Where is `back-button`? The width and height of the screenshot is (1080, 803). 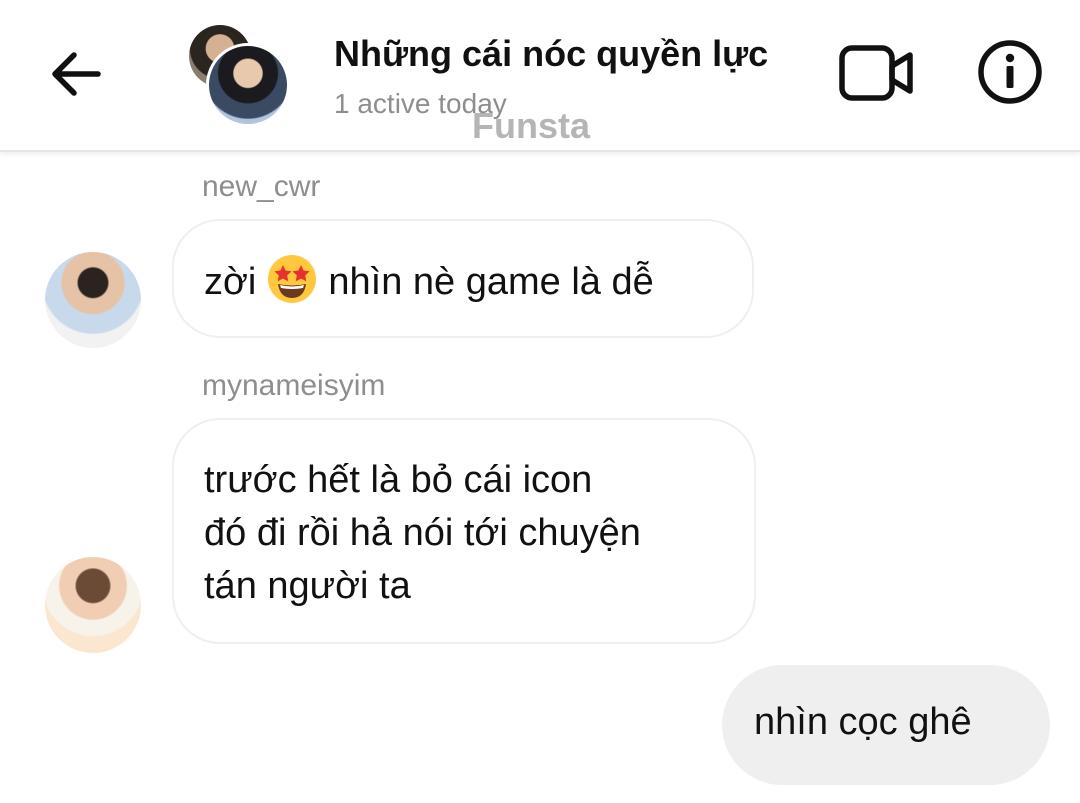
back-button is located at coordinates (76, 74).